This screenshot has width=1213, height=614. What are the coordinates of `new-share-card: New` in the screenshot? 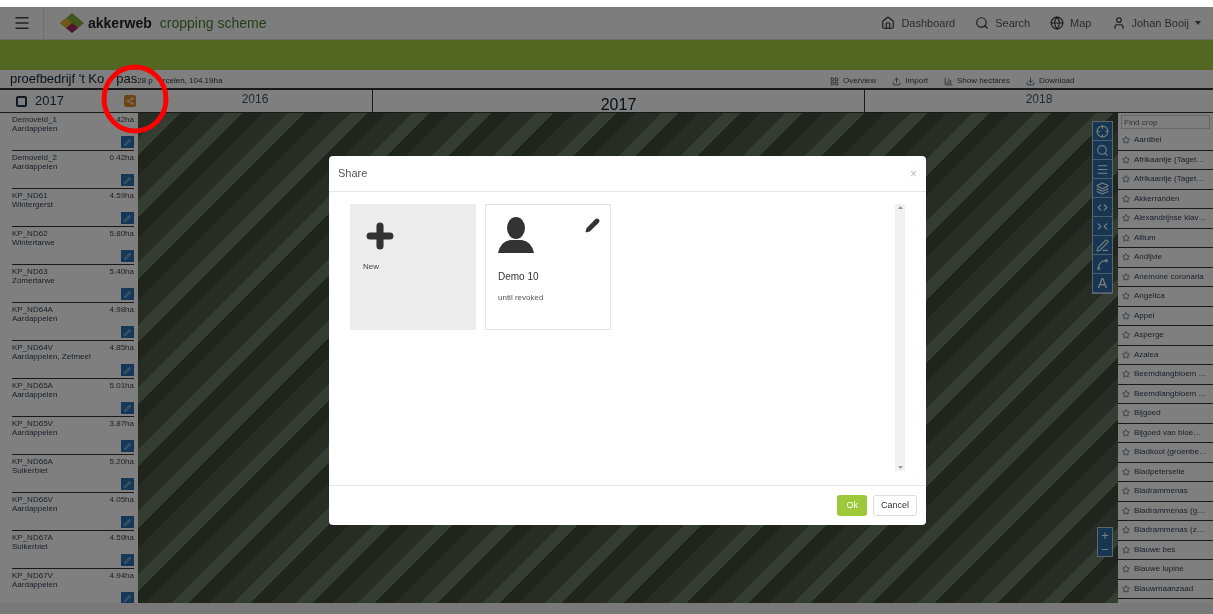 It's located at (413, 267).